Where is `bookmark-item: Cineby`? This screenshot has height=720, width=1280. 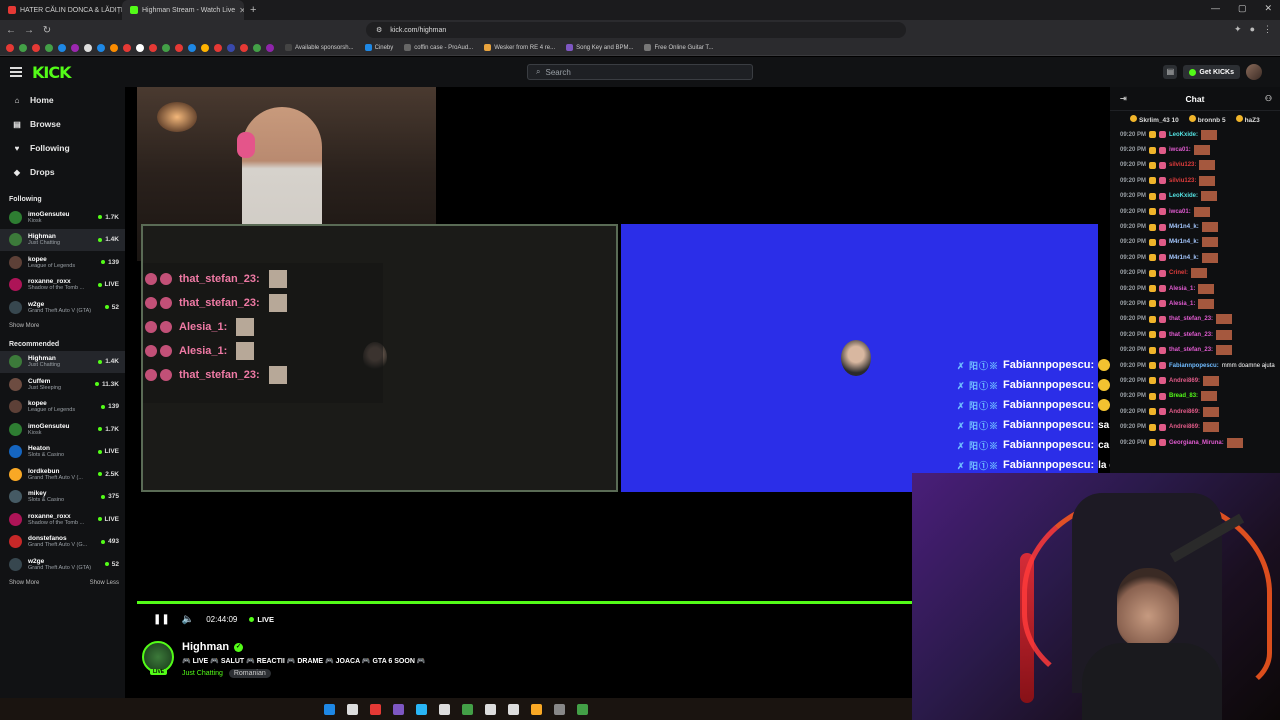 bookmark-item: Cineby is located at coordinates (378, 47).